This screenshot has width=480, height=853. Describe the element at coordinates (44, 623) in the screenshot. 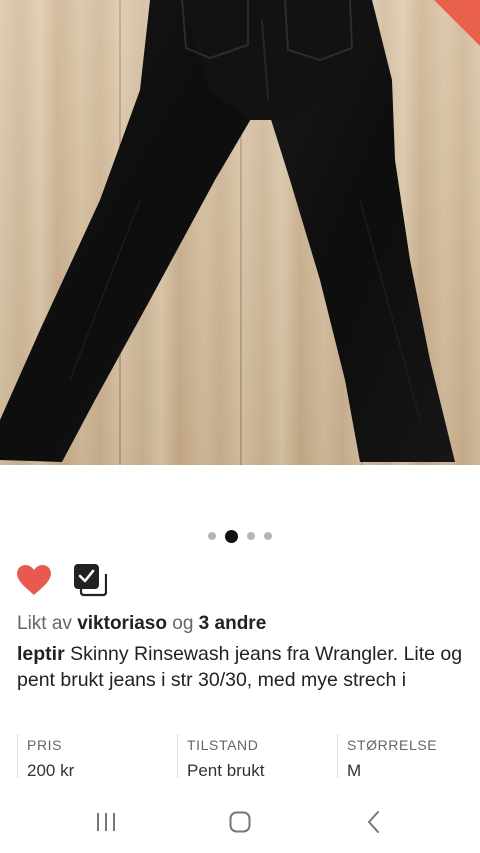

I see `liked-by-prefix: Likt av` at that location.